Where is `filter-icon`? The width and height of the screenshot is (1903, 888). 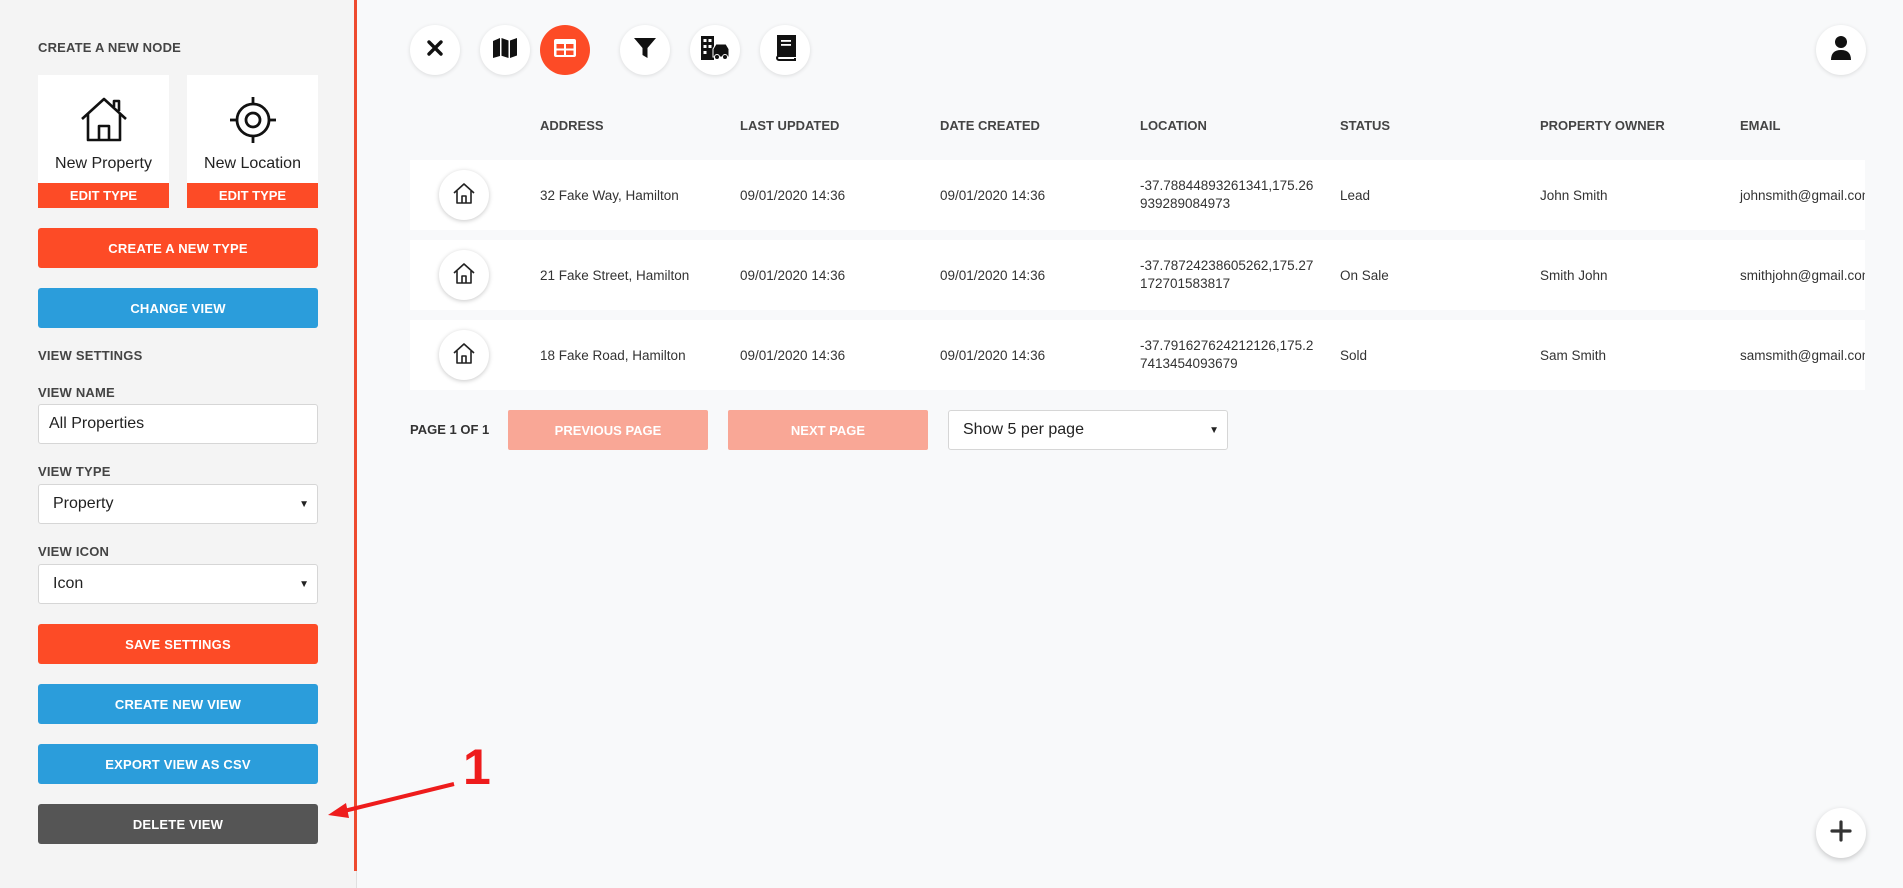
filter-icon is located at coordinates (645, 50).